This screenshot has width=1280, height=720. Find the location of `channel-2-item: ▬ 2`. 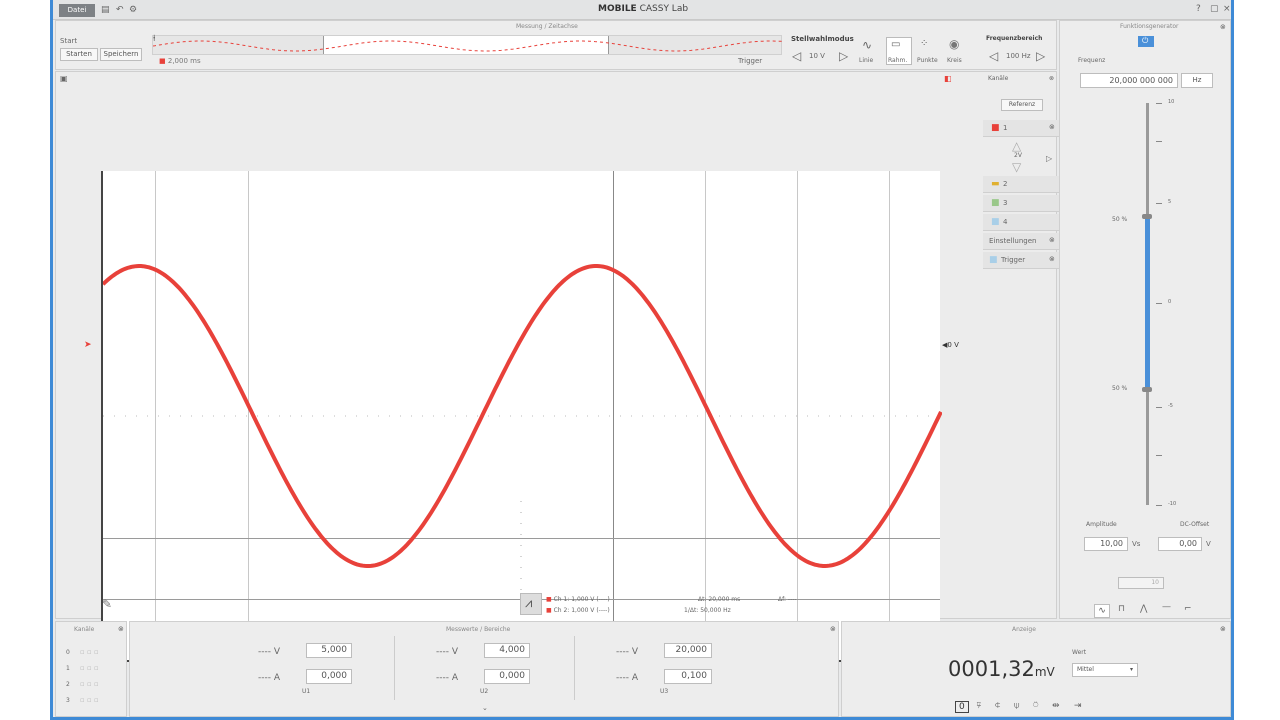

channel-2-item: ▬ 2 is located at coordinates (1021, 184).